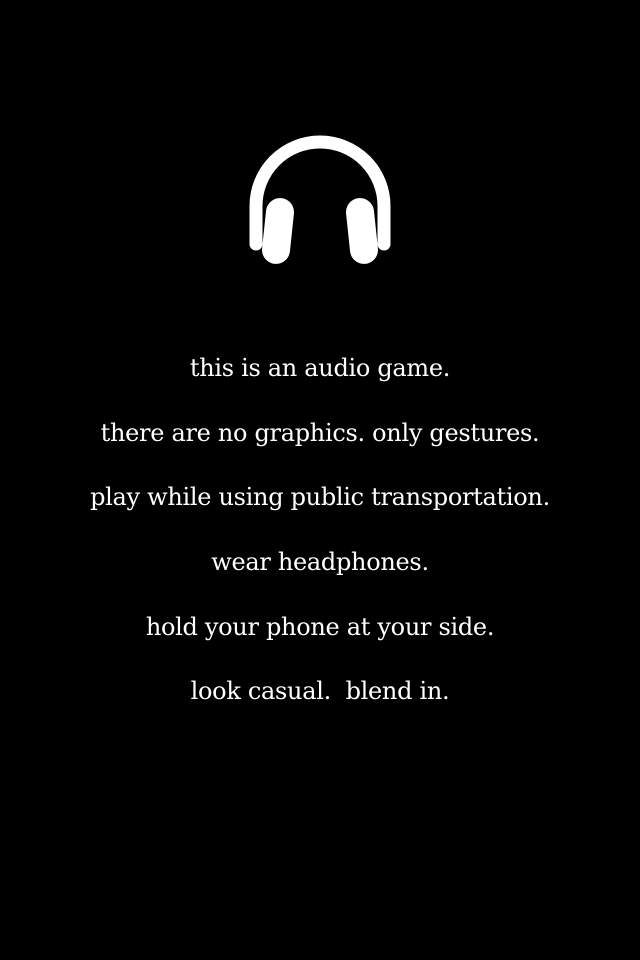 Image resolution: width=640 pixels, height=960 pixels. What do you see at coordinates (320, 497) in the screenshot?
I see `instruction-line-public-transport: play while using public transportation.` at bounding box center [320, 497].